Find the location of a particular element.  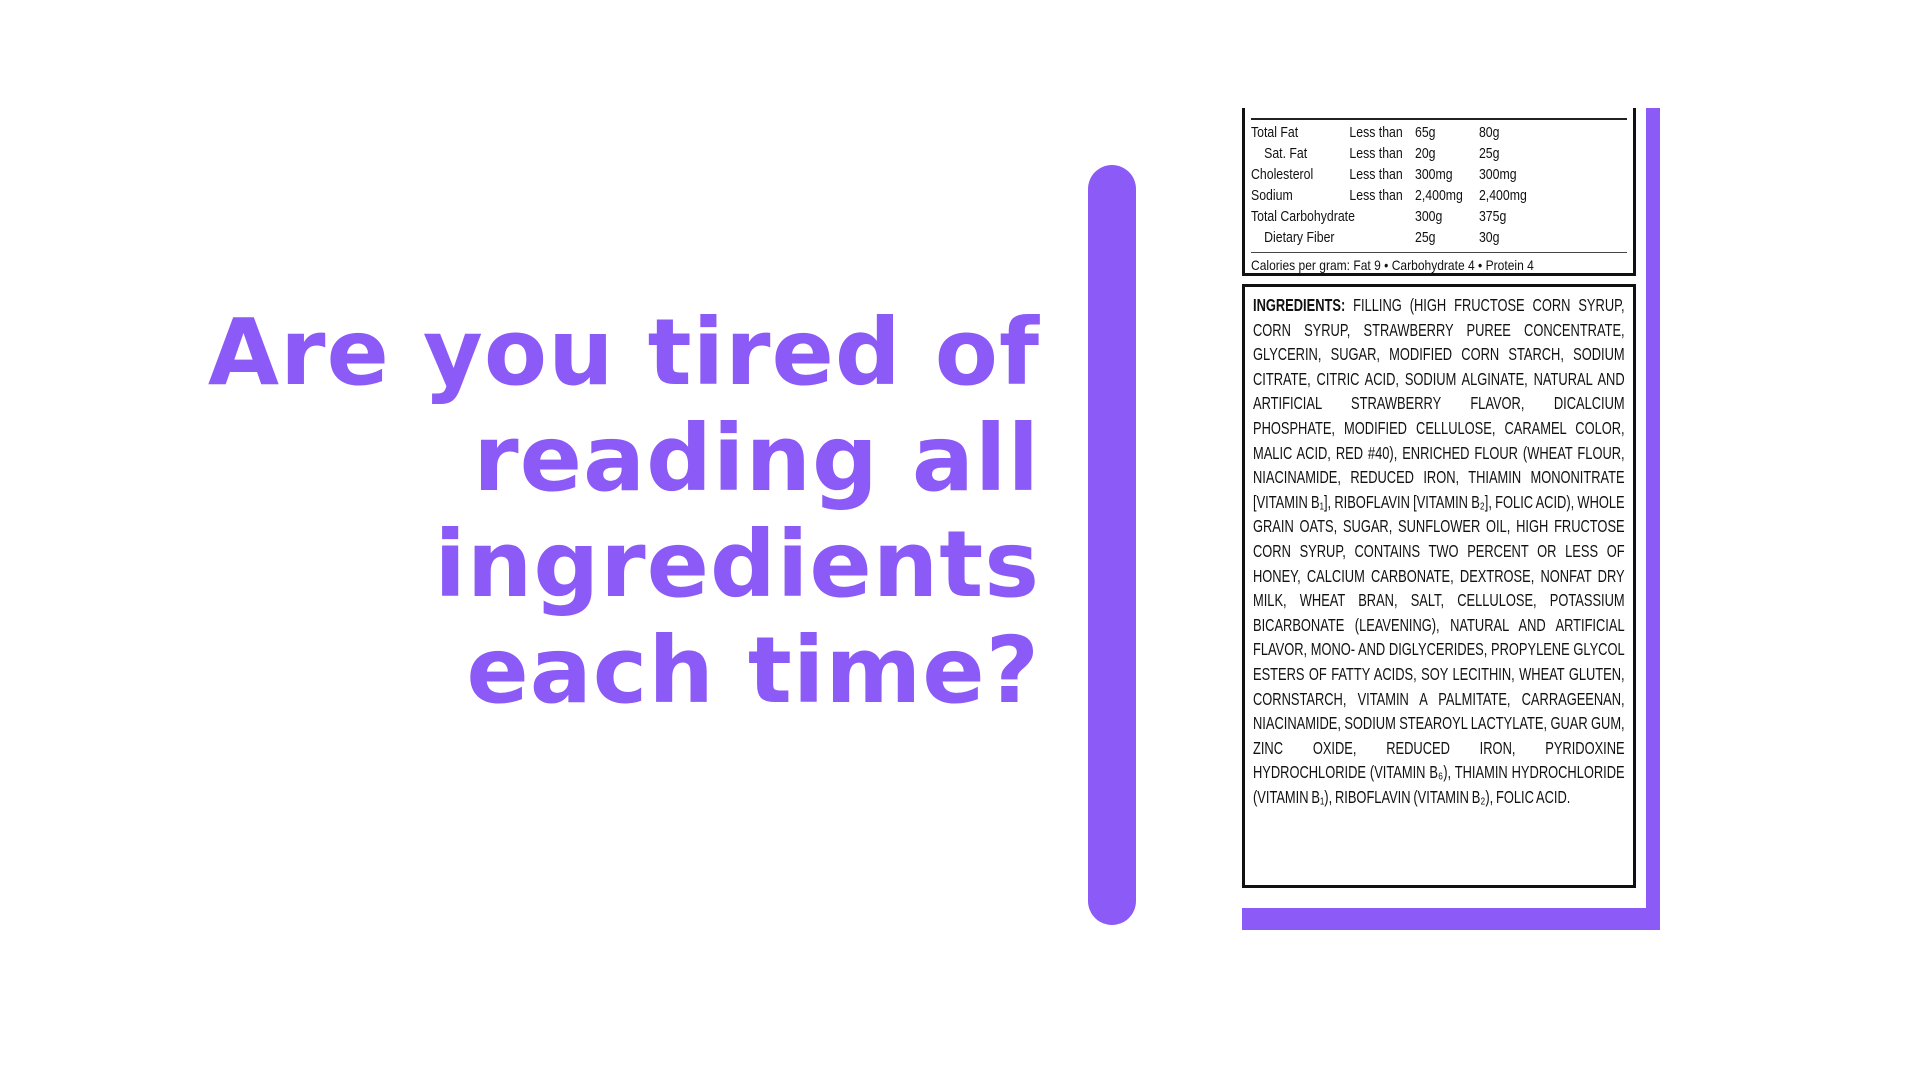

vertical-divider-bar is located at coordinates (1112, 545).